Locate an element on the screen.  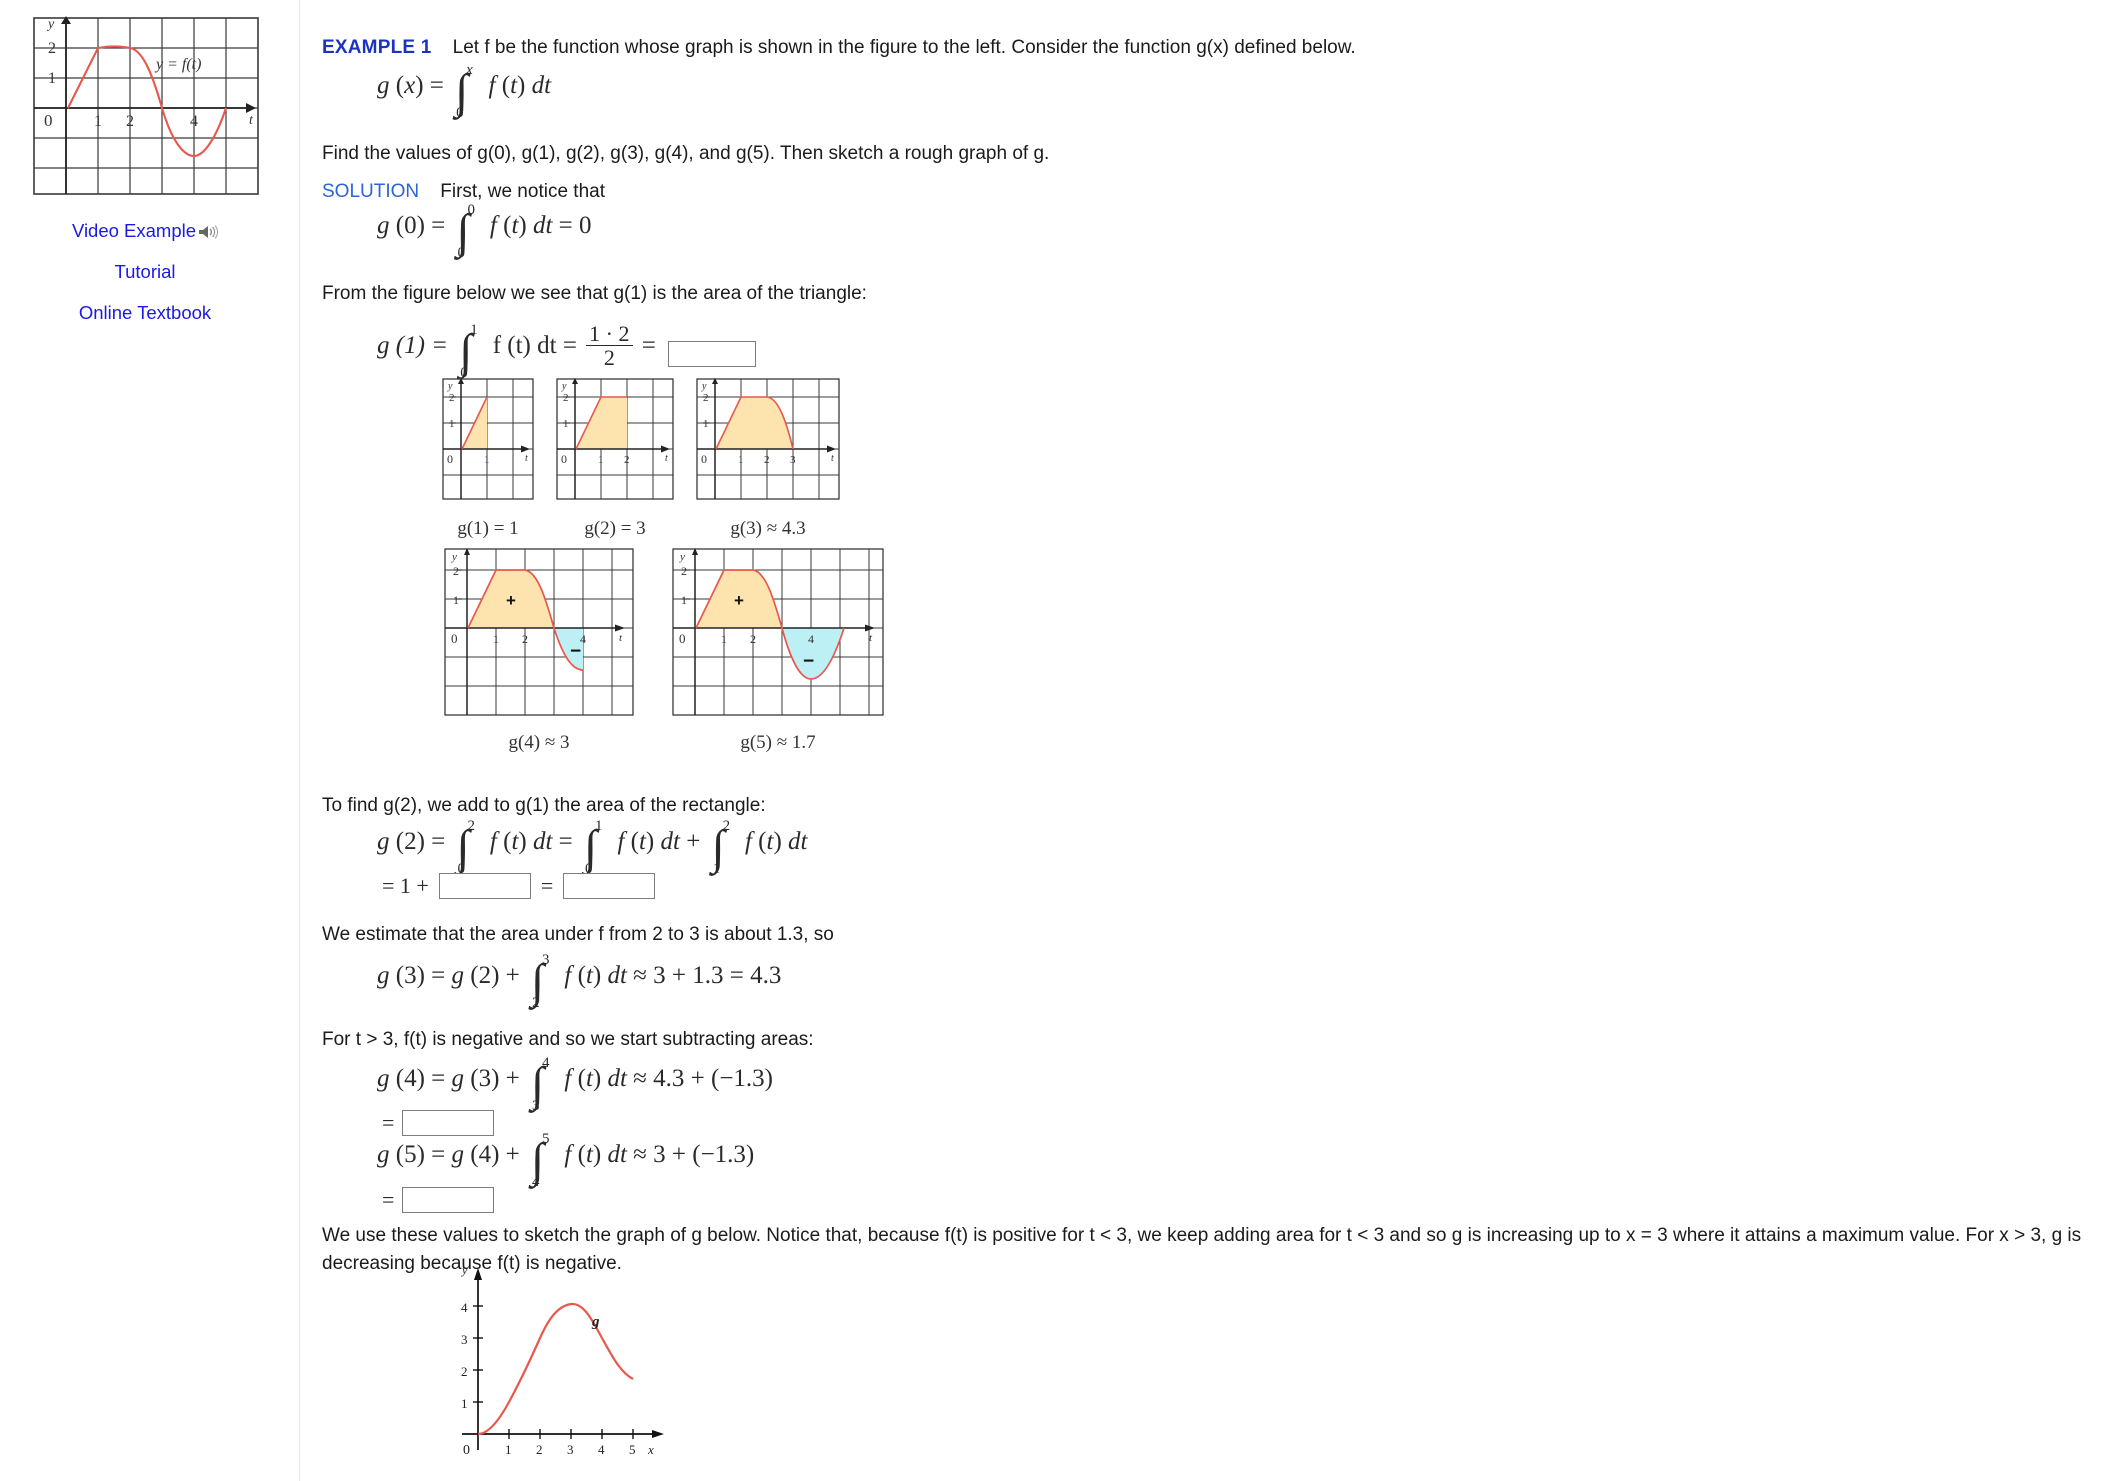
fig-g1: y 2 1 0 1 t g(1) = 1 is located at coordinates (488, 459).